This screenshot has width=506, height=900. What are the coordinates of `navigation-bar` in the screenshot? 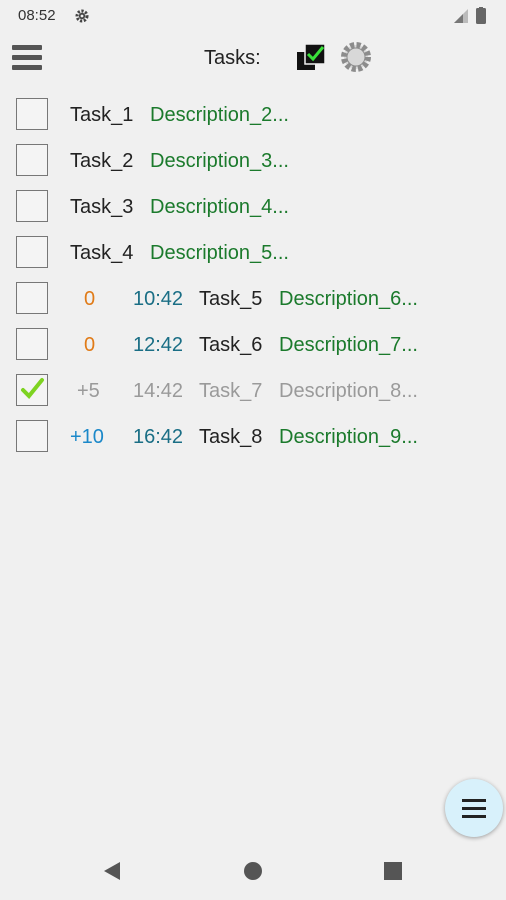 It's located at (253, 872).